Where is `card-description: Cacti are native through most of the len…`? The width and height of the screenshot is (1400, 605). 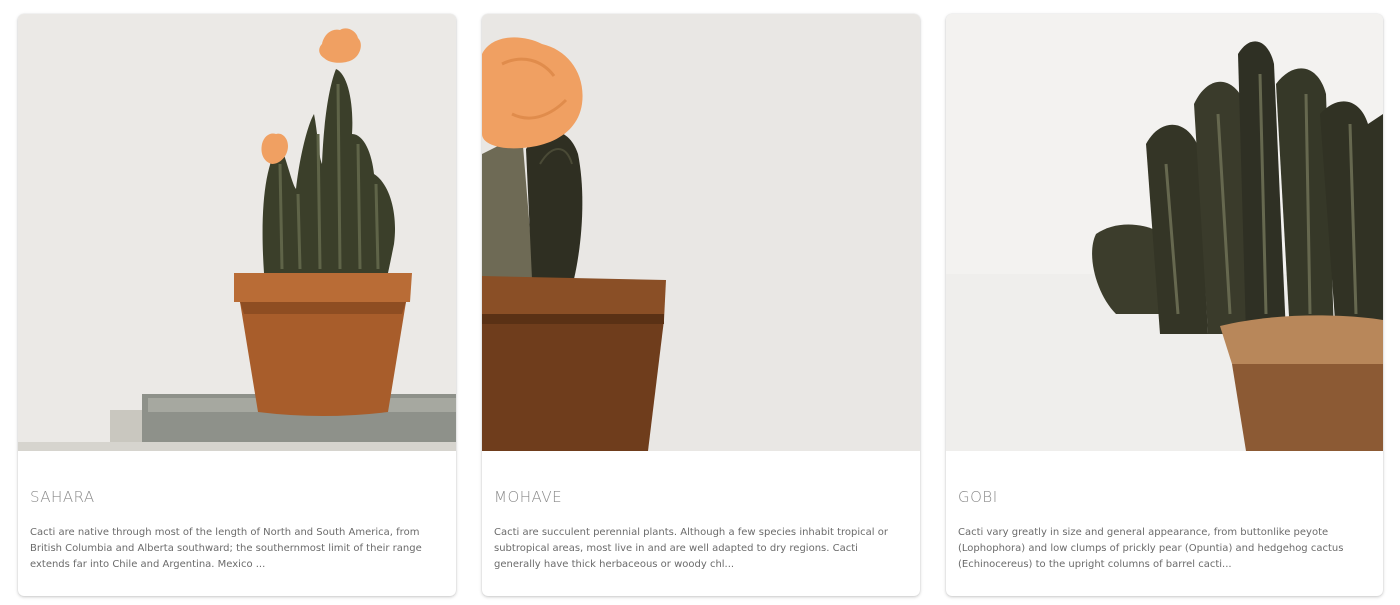
card-description: Cacti are native through most of the len… is located at coordinates (226, 548).